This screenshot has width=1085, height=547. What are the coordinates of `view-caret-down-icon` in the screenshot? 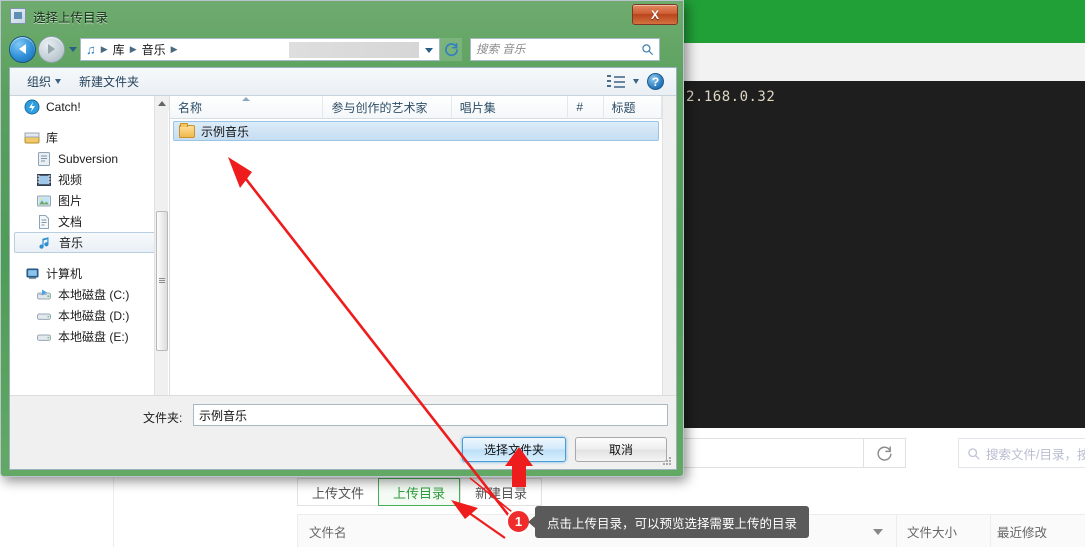 It's located at (636, 81).